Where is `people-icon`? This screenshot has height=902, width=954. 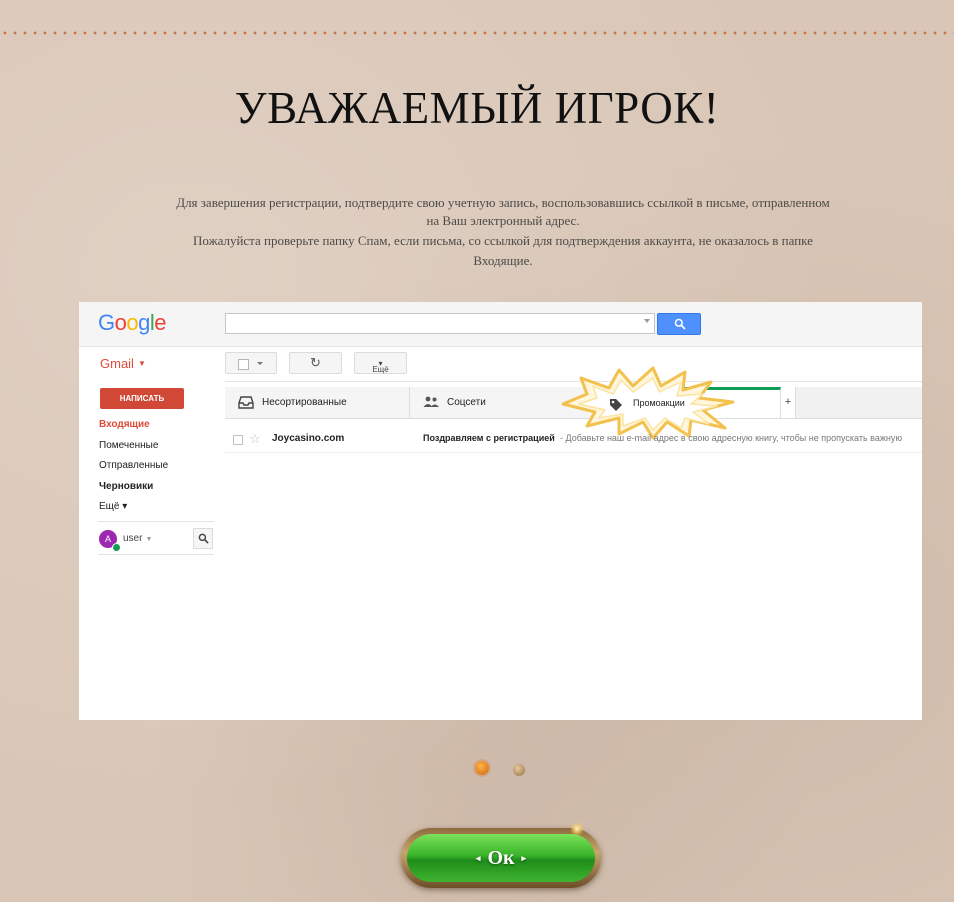
people-icon is located at coordinates (431, 401).